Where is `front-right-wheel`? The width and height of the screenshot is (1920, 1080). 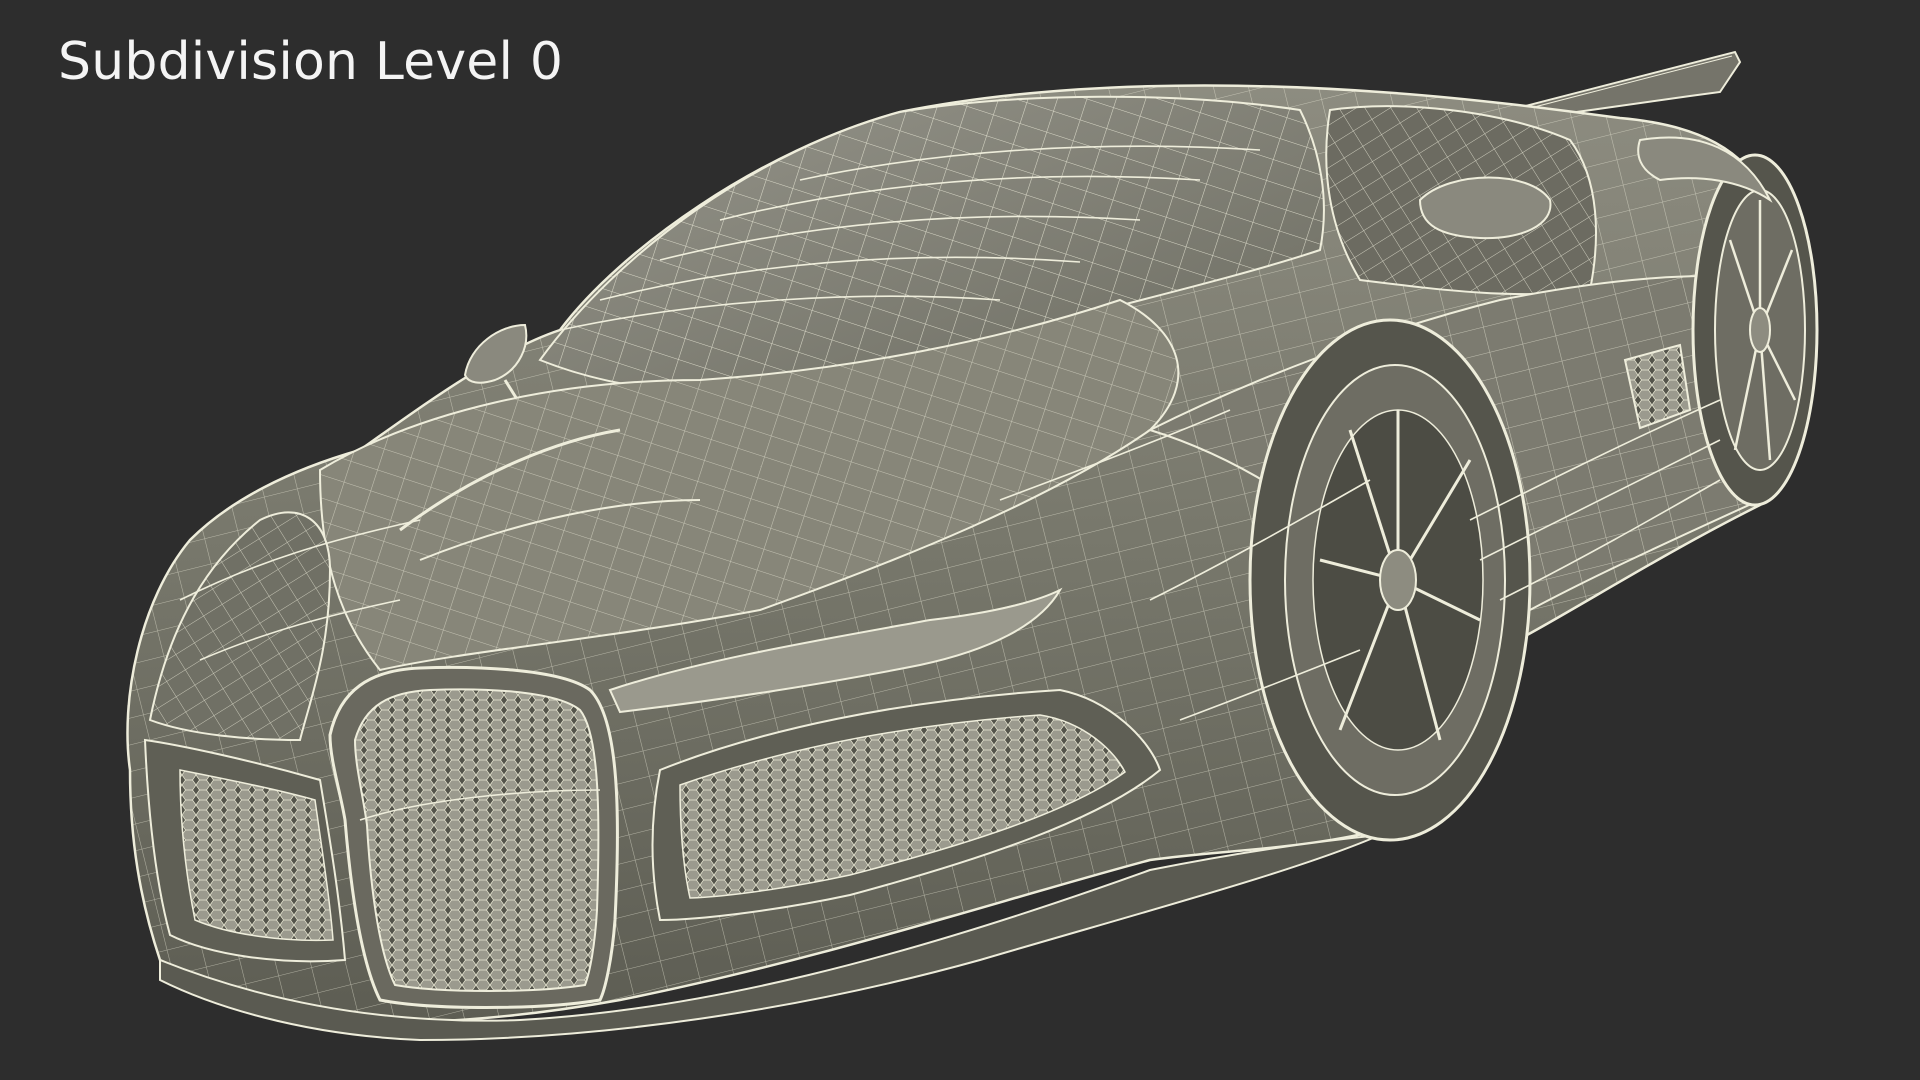
front-right-wheel is located at coordinates (1390, 580).